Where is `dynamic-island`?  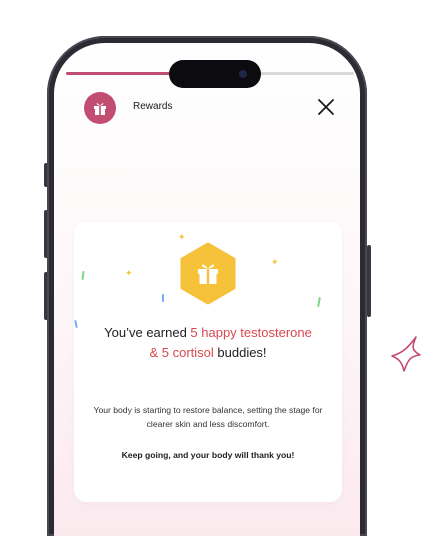
dynamic-island is located at coordinates (215, 74).